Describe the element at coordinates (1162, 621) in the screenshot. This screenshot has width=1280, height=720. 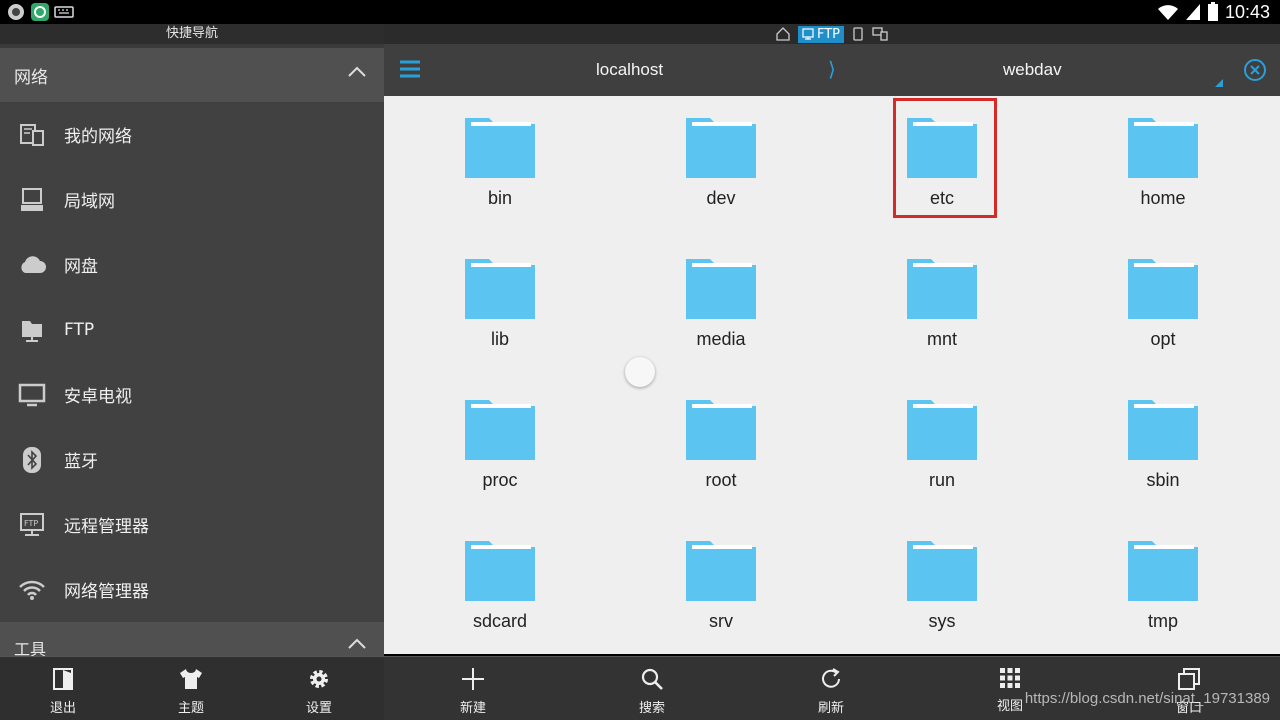
I see `folder-label: tmp` at that location.